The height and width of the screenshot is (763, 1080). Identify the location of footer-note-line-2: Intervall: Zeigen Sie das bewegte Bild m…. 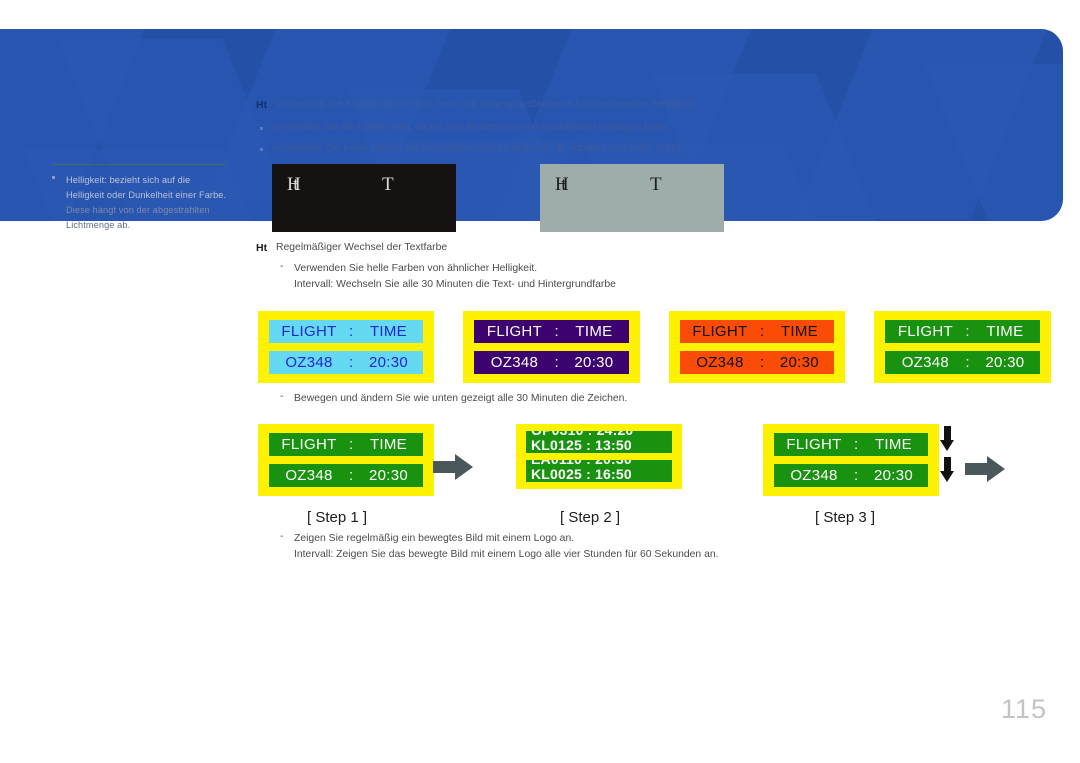
(506, 555).